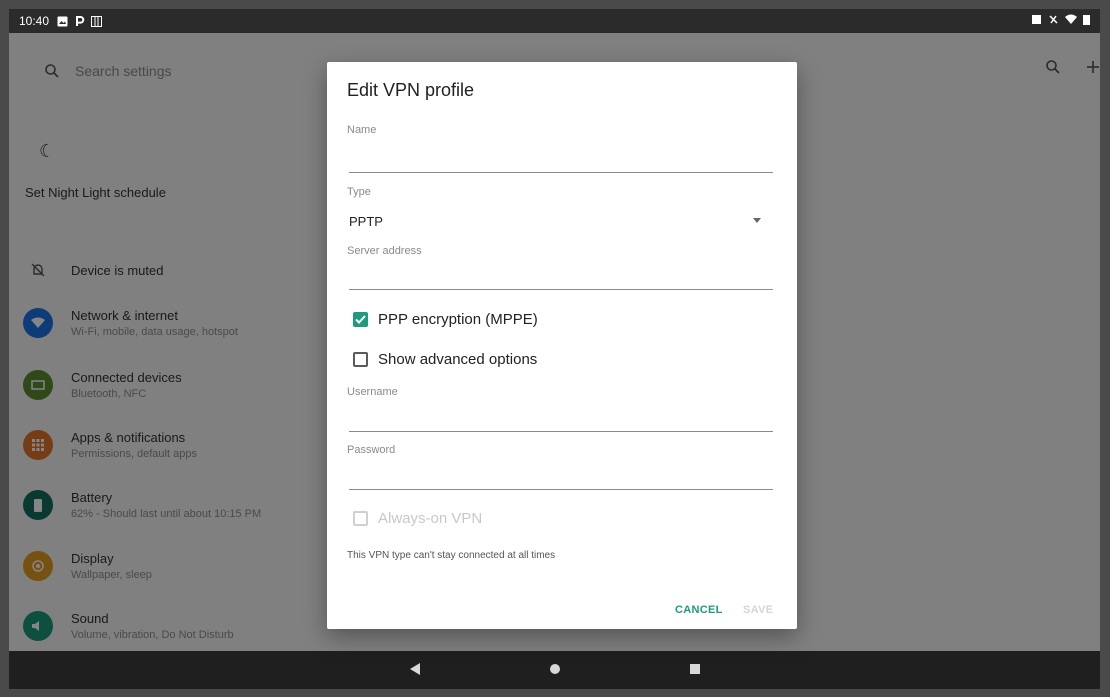  Describe the element at coordinates (561, 489) in the screenshot. I see `password-underline` at that location.